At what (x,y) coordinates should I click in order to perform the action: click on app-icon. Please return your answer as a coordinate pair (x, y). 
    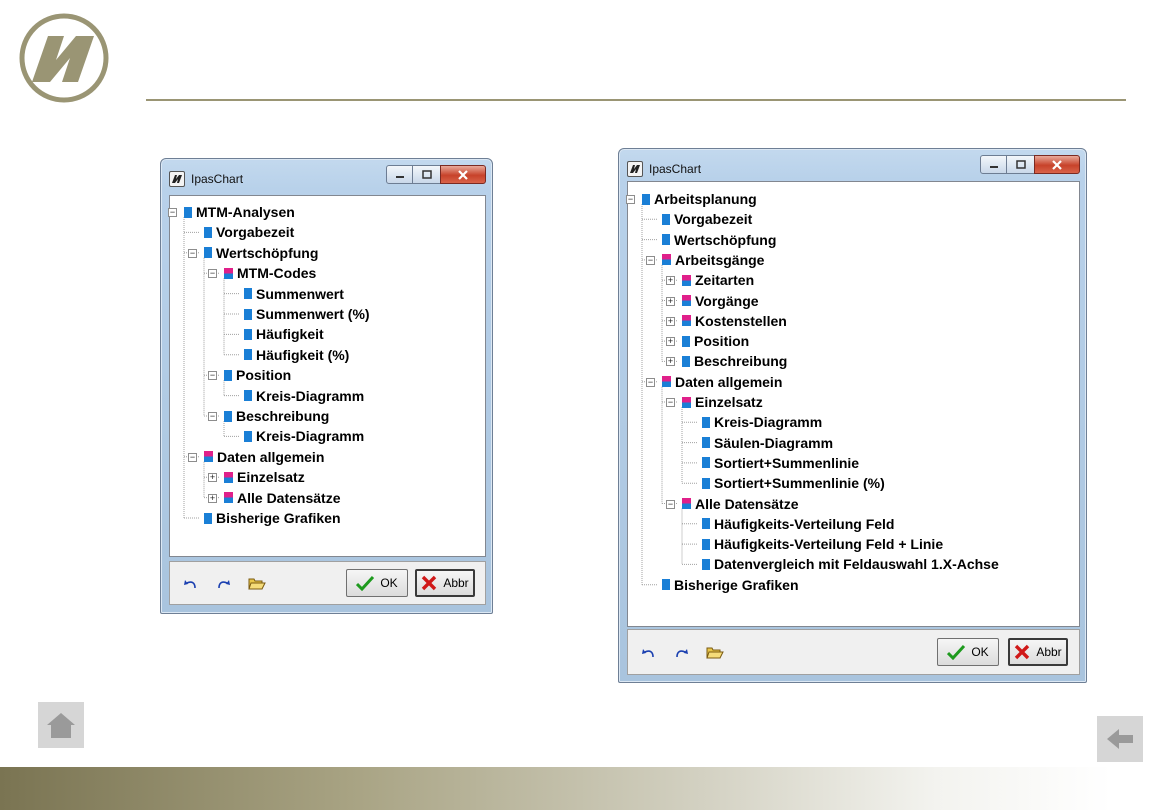
    Looking at the image, I should click on (177, 179).